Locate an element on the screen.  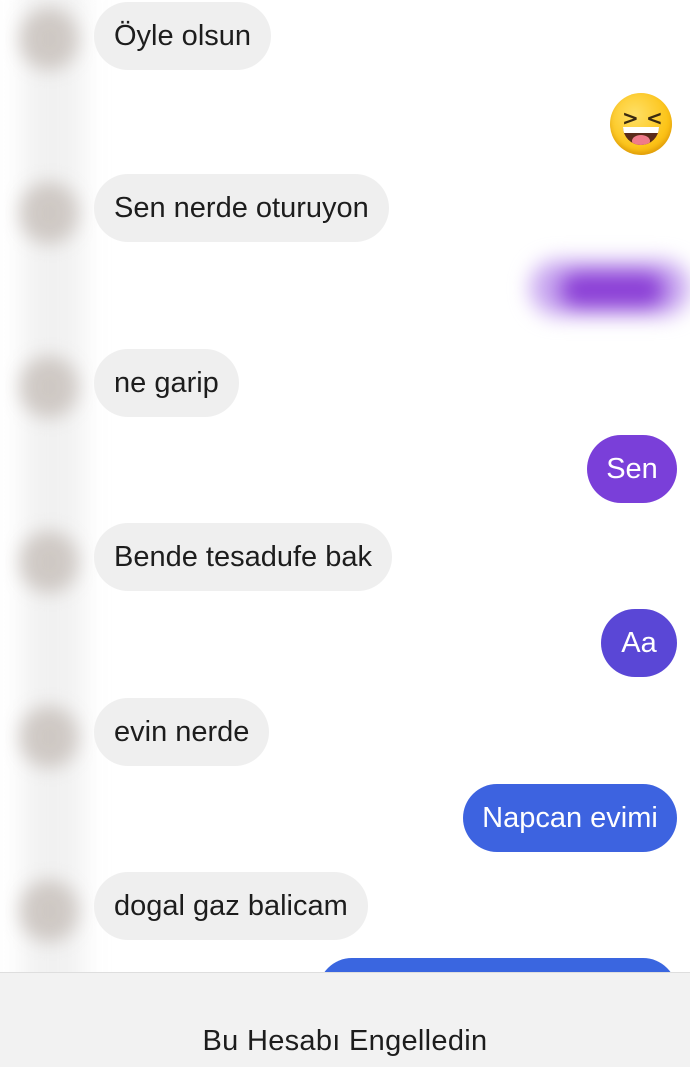
incoming-message: ne garip is located at coordinates (166, 383).